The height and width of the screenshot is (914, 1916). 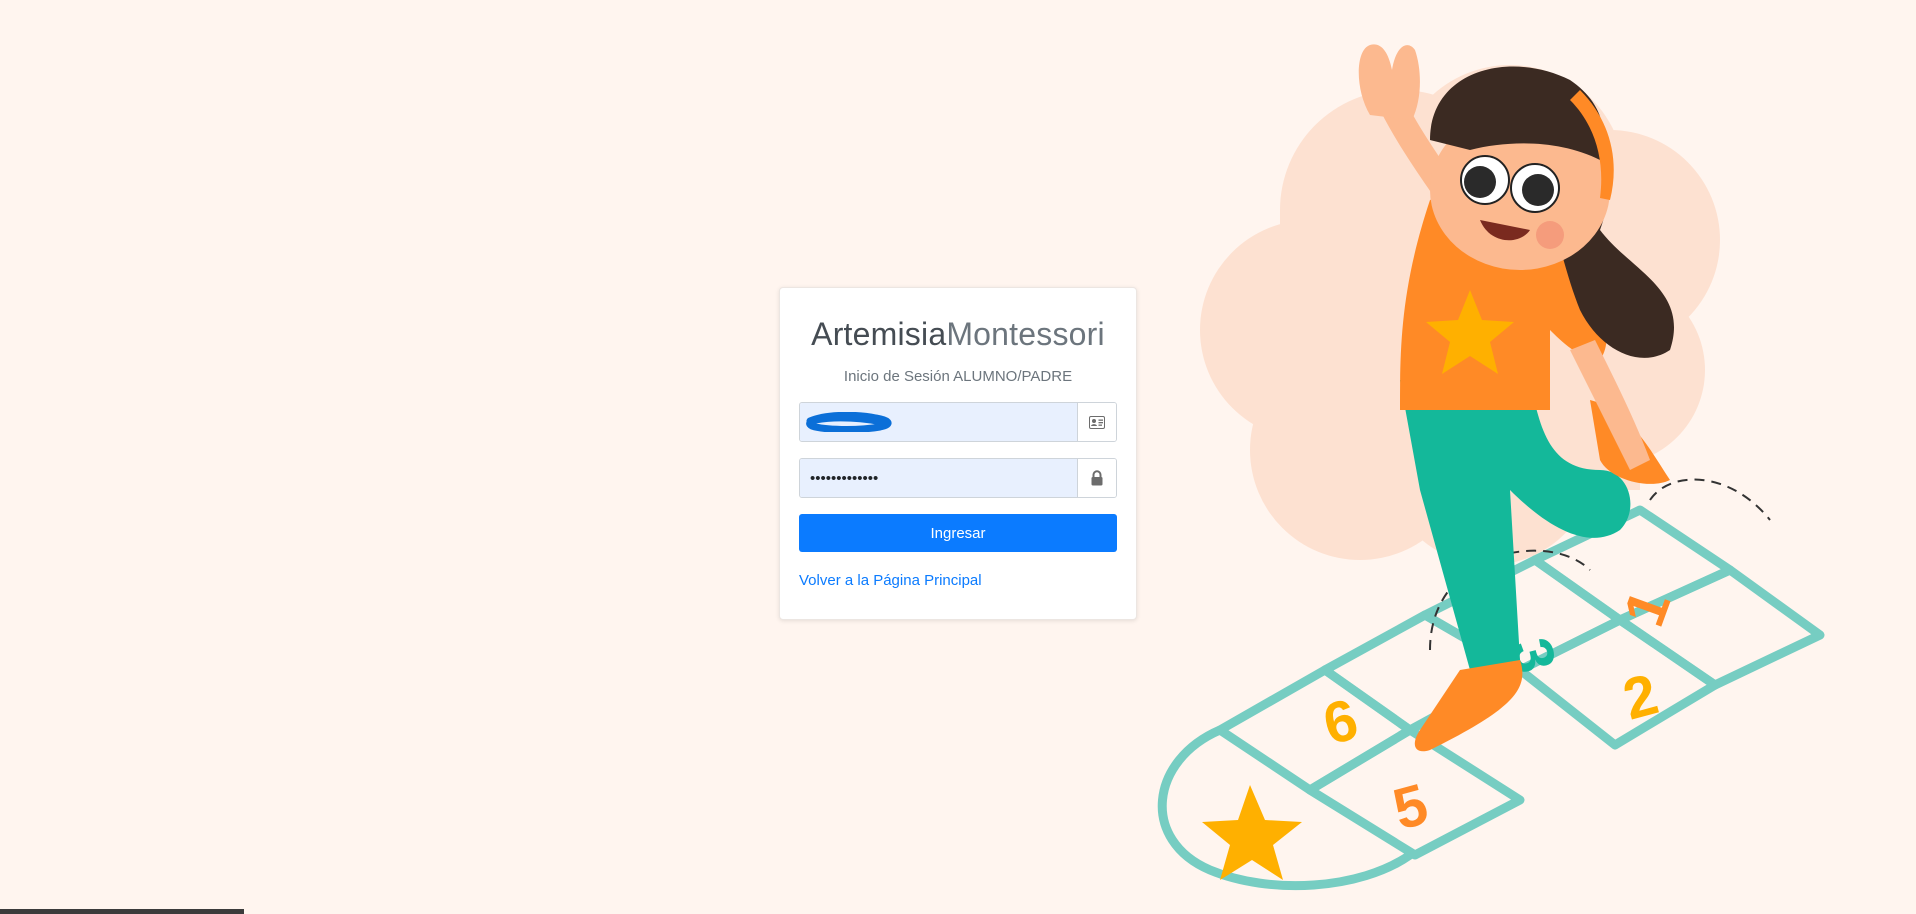 What do you see at coordinates (1468, 706) in the screenshot?
I see `girl-shoe` at bounding box center [1468, 706].